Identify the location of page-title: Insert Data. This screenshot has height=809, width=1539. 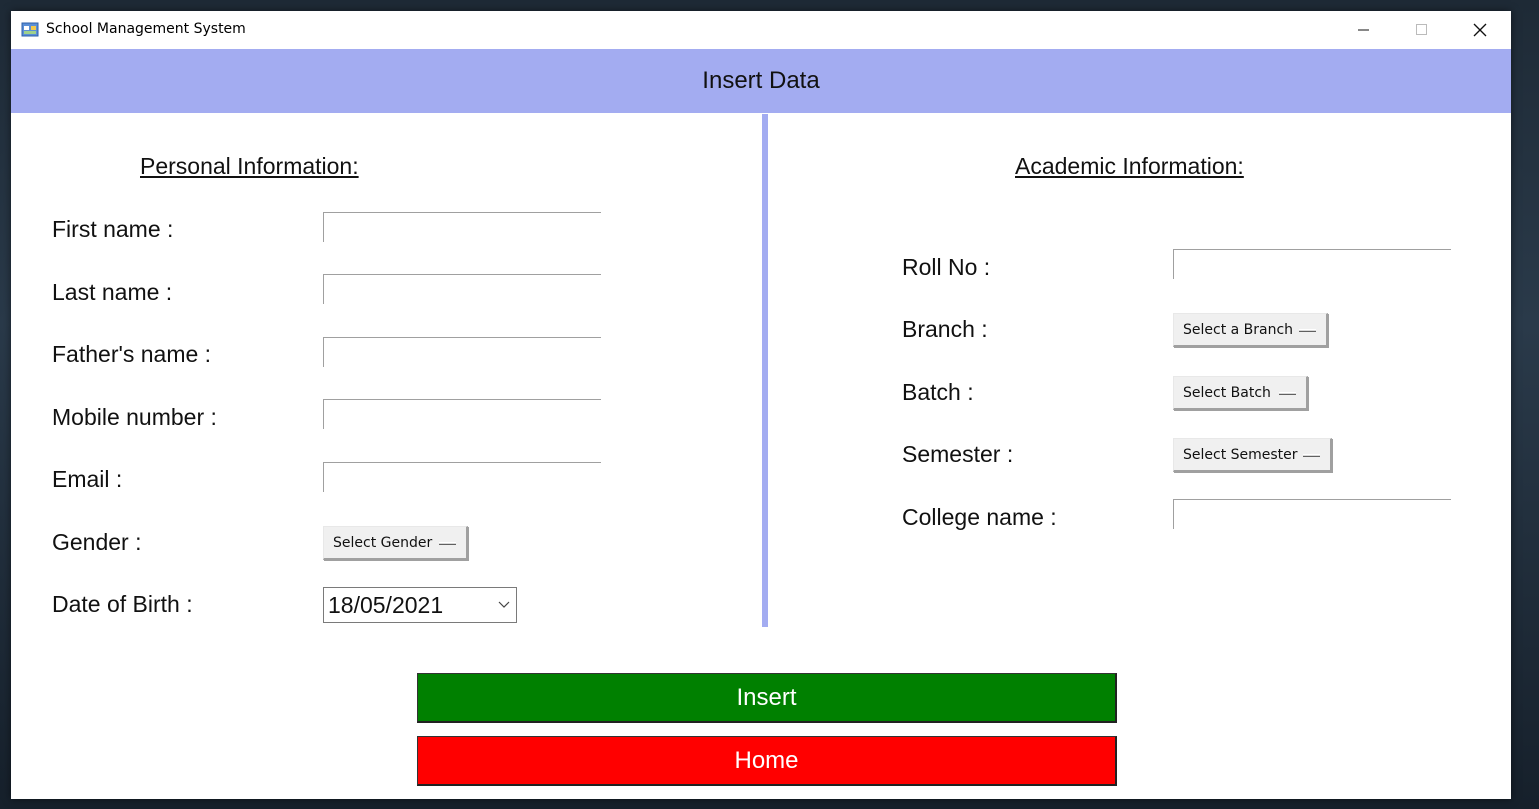
(761, 80).